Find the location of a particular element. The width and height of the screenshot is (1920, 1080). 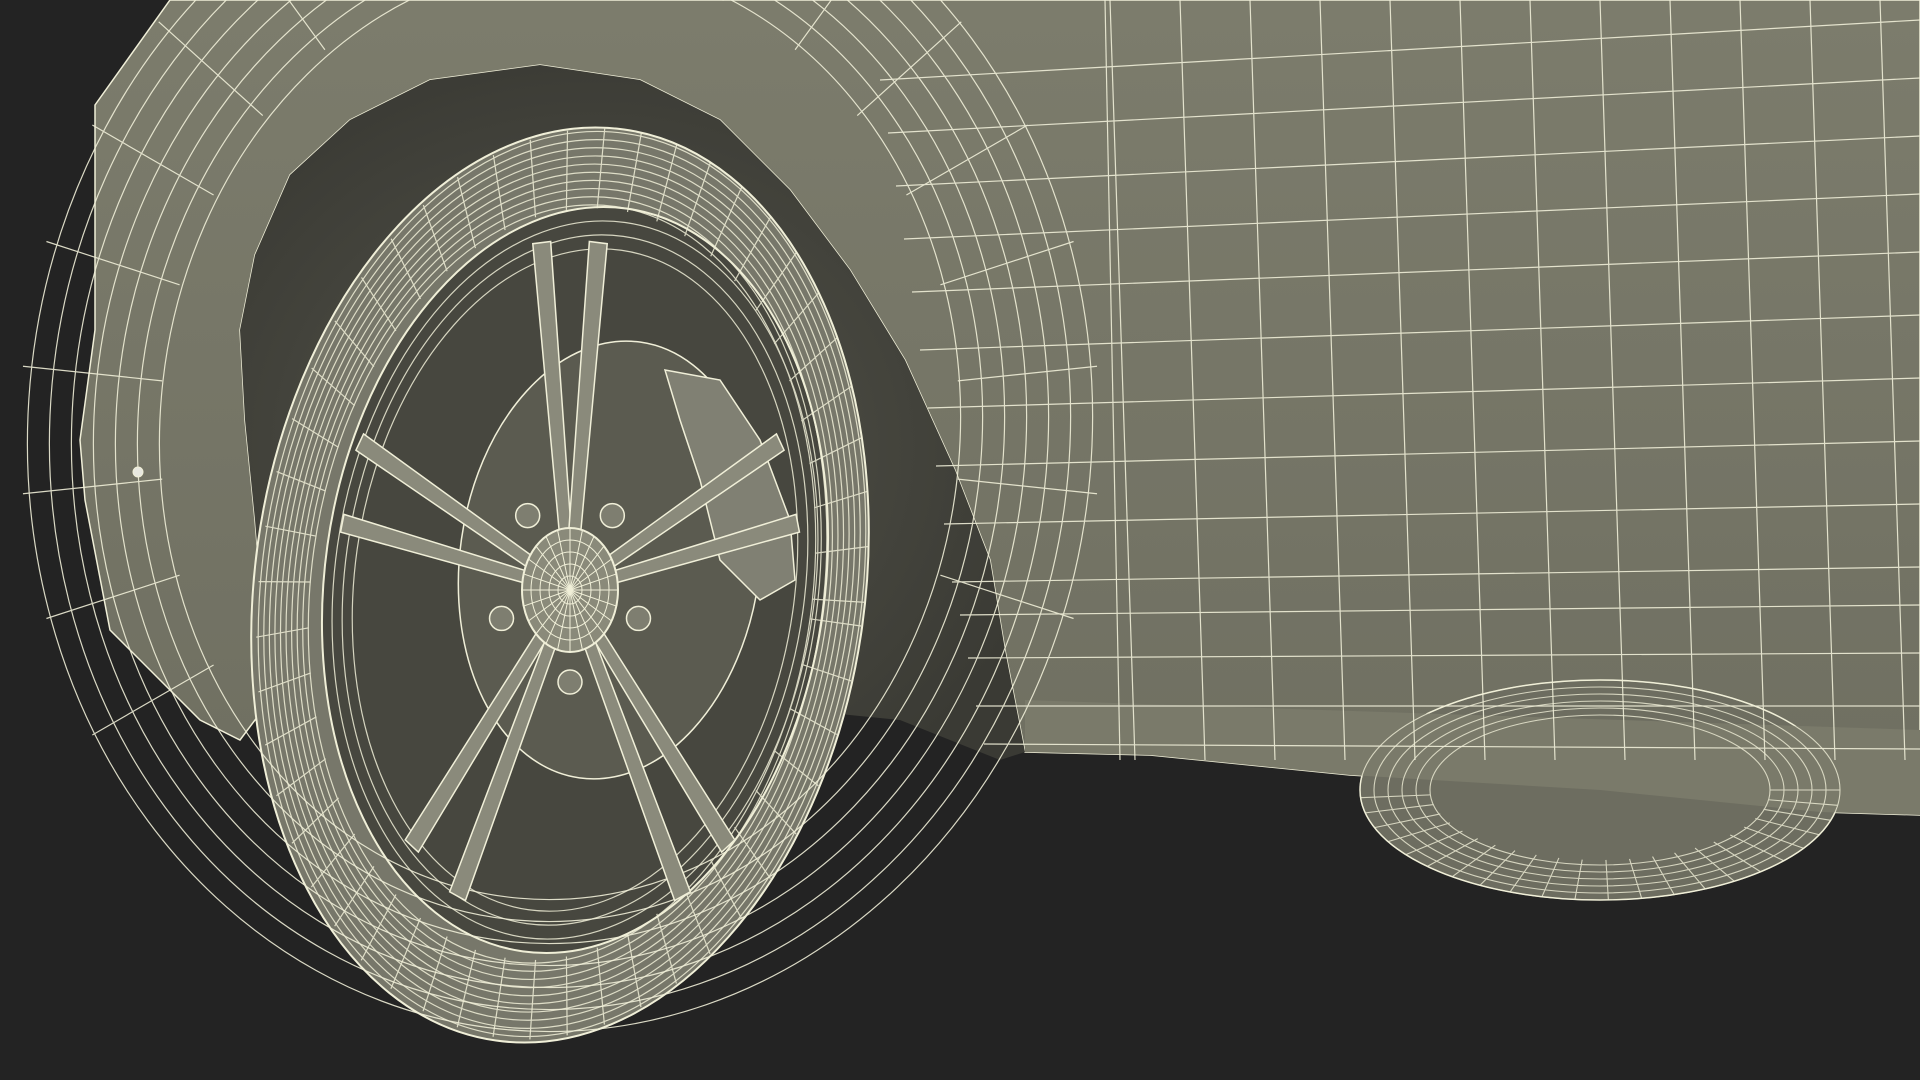

side-marker-light is located at coordinates (138, 472).